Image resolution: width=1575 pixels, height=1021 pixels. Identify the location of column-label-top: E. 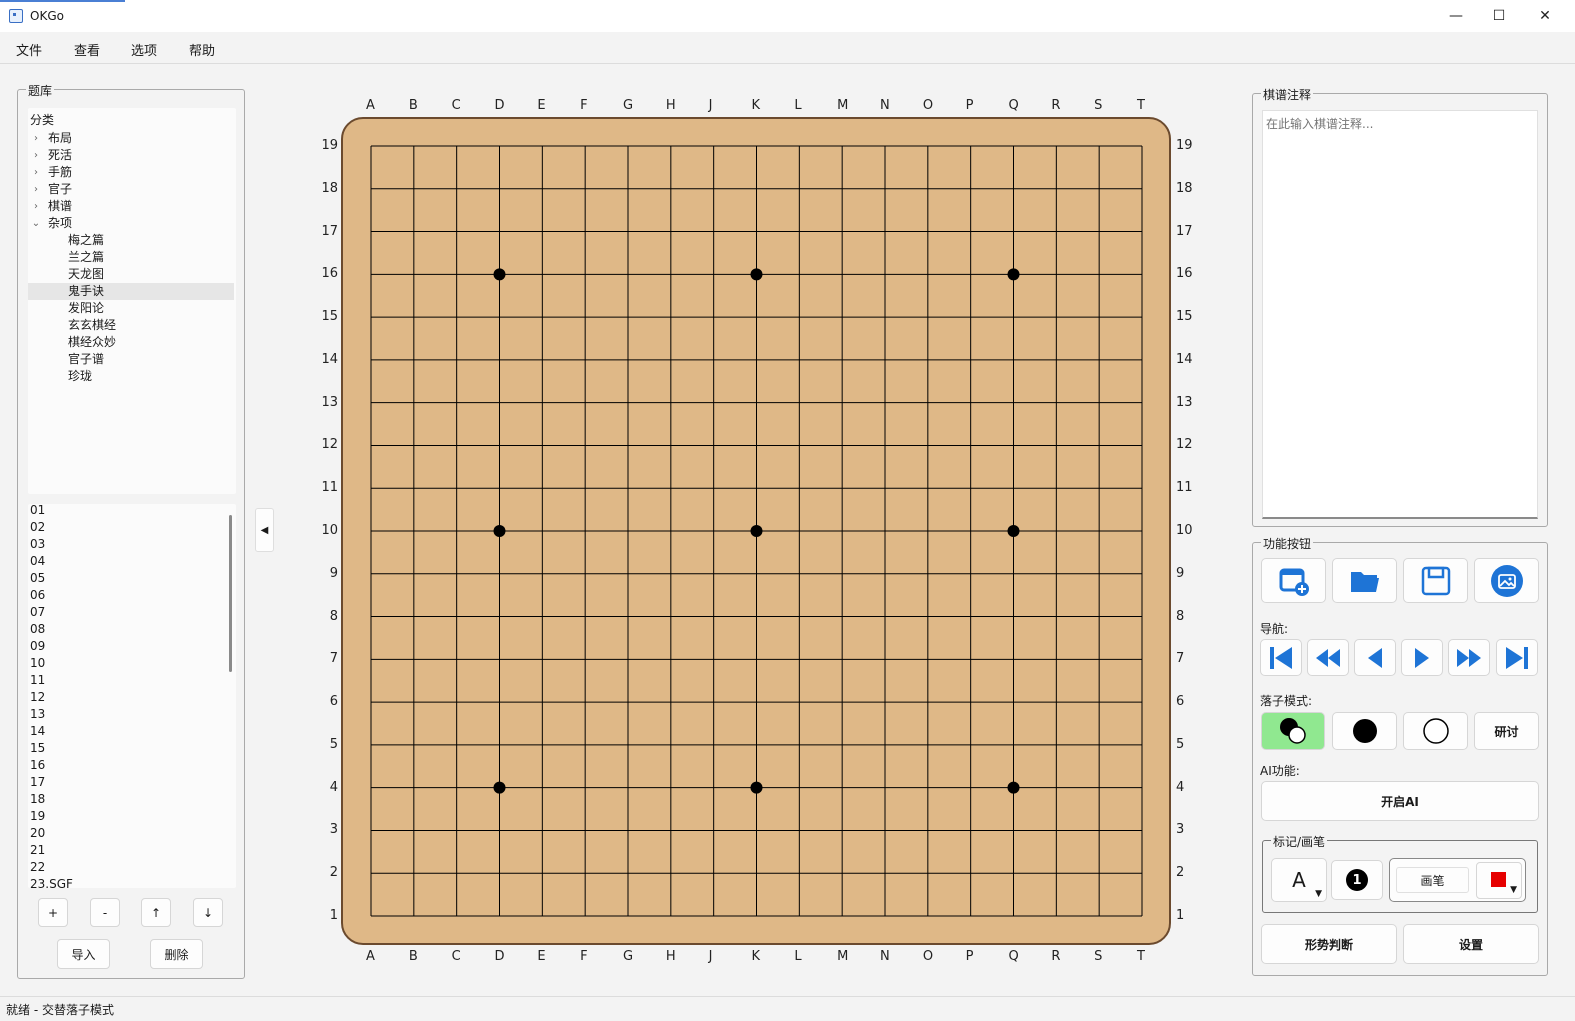
(541, 105).